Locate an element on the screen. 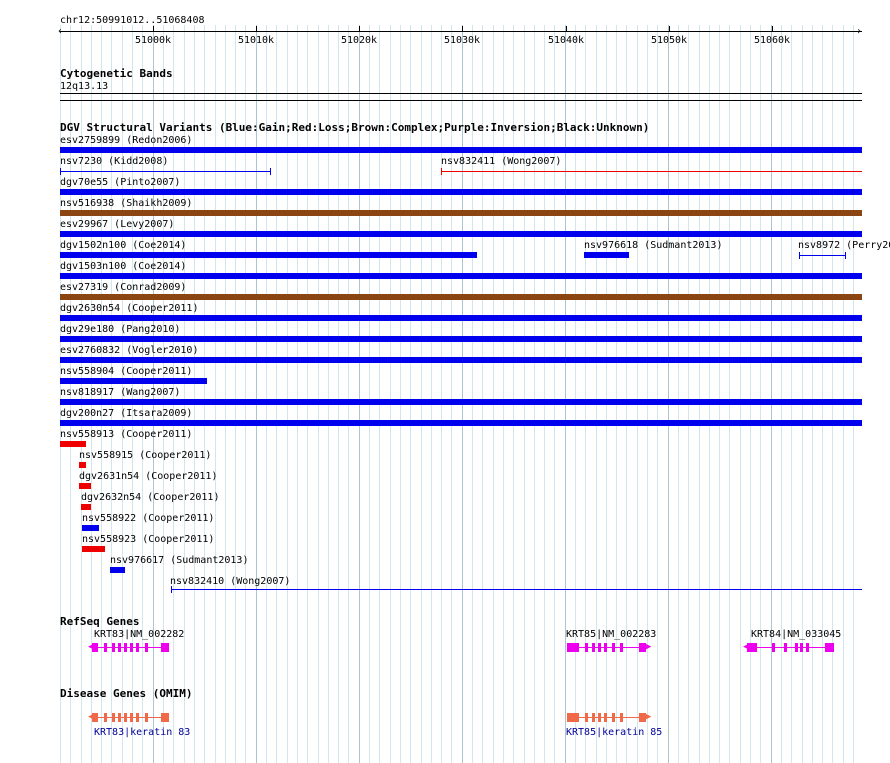 This screenshot has height=763, width=890. variant-label: nsv558915 (Cooper2011) is located at coordinates (145, 455).